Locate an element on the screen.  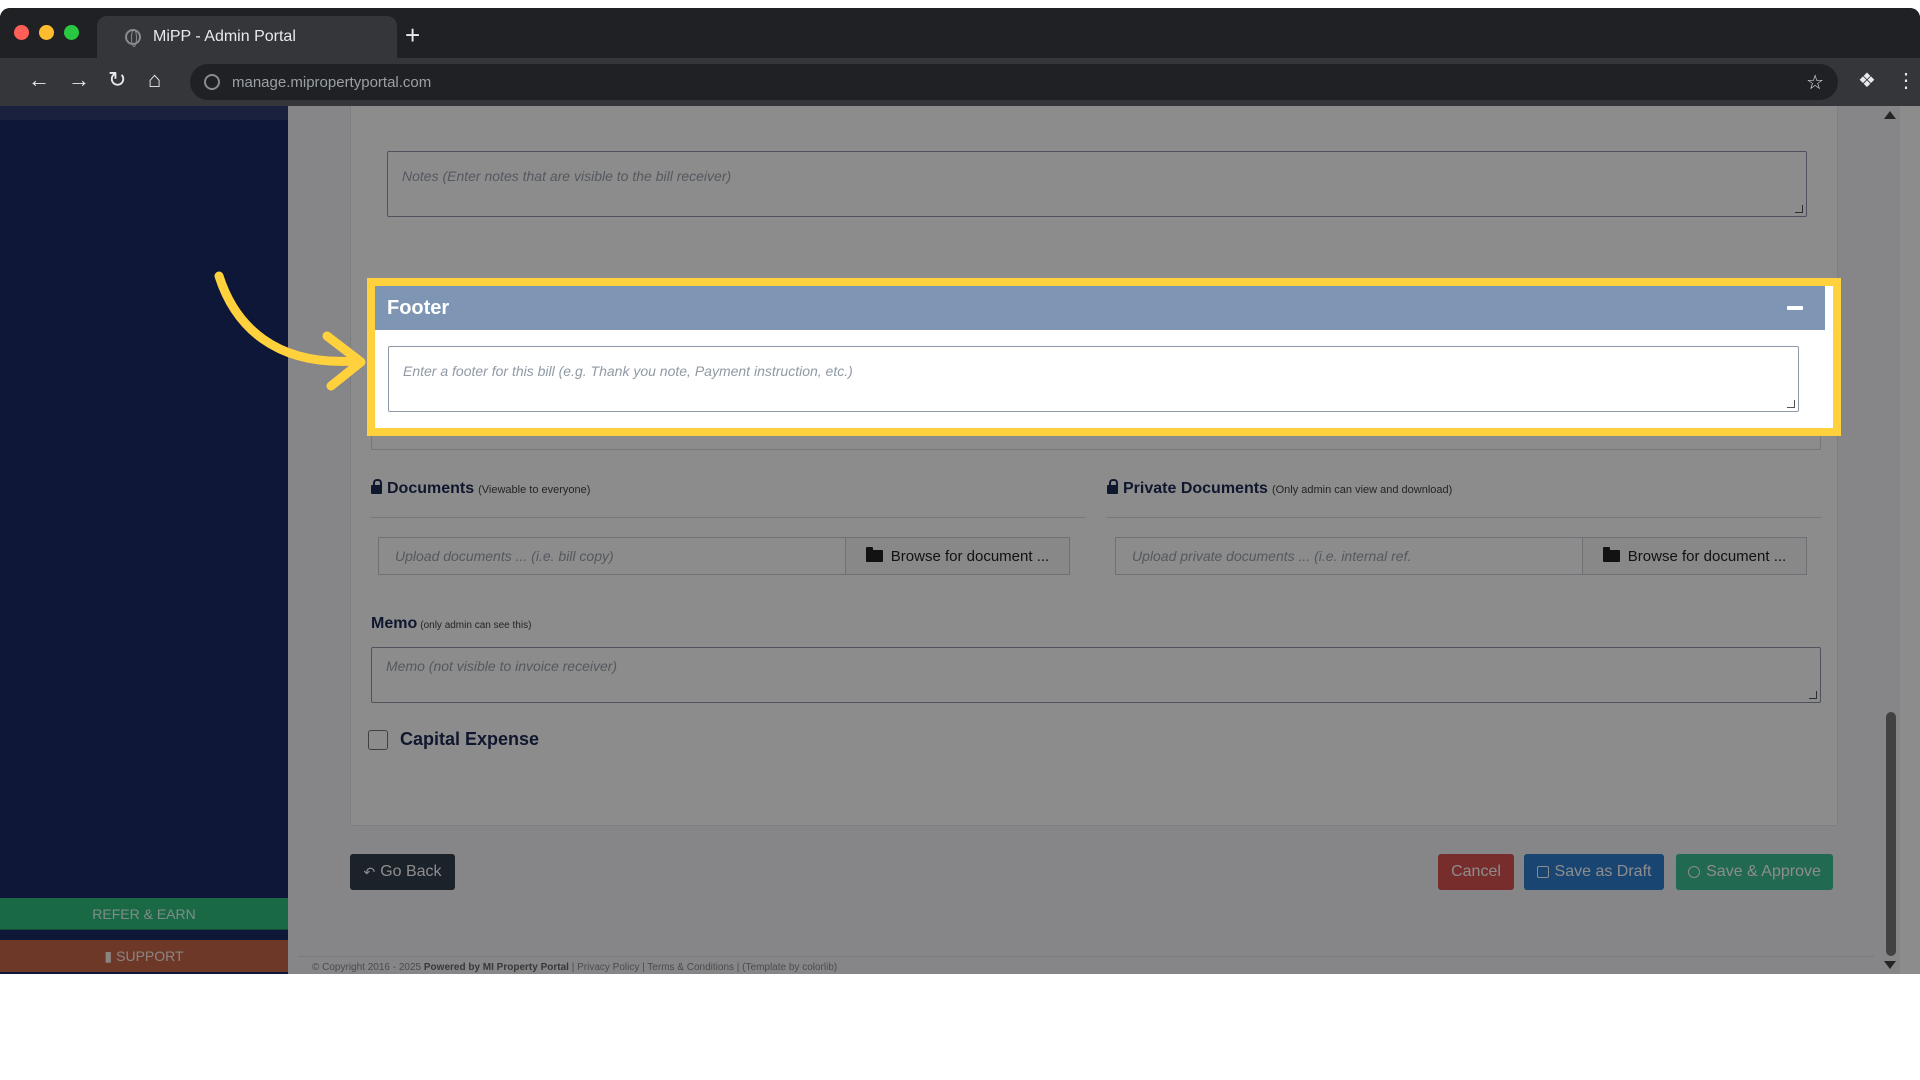
callout-arrow-icon is located at coordinates (290, 331).